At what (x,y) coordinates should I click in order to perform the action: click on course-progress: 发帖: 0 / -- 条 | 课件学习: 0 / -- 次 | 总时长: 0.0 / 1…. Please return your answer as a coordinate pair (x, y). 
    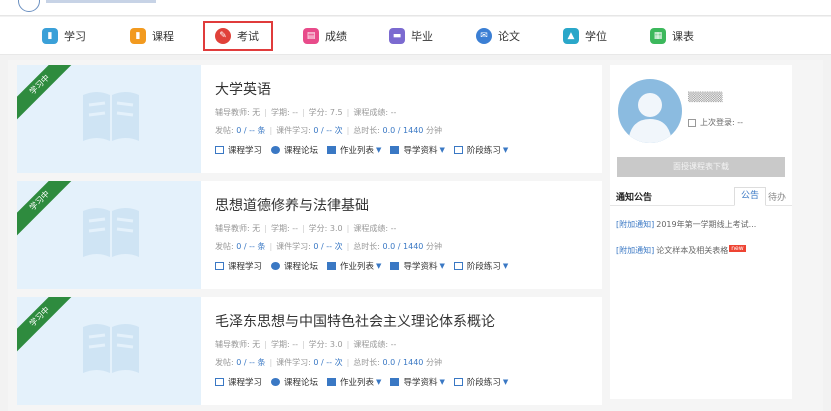
    Looking at the image, I should click on (328, 130).